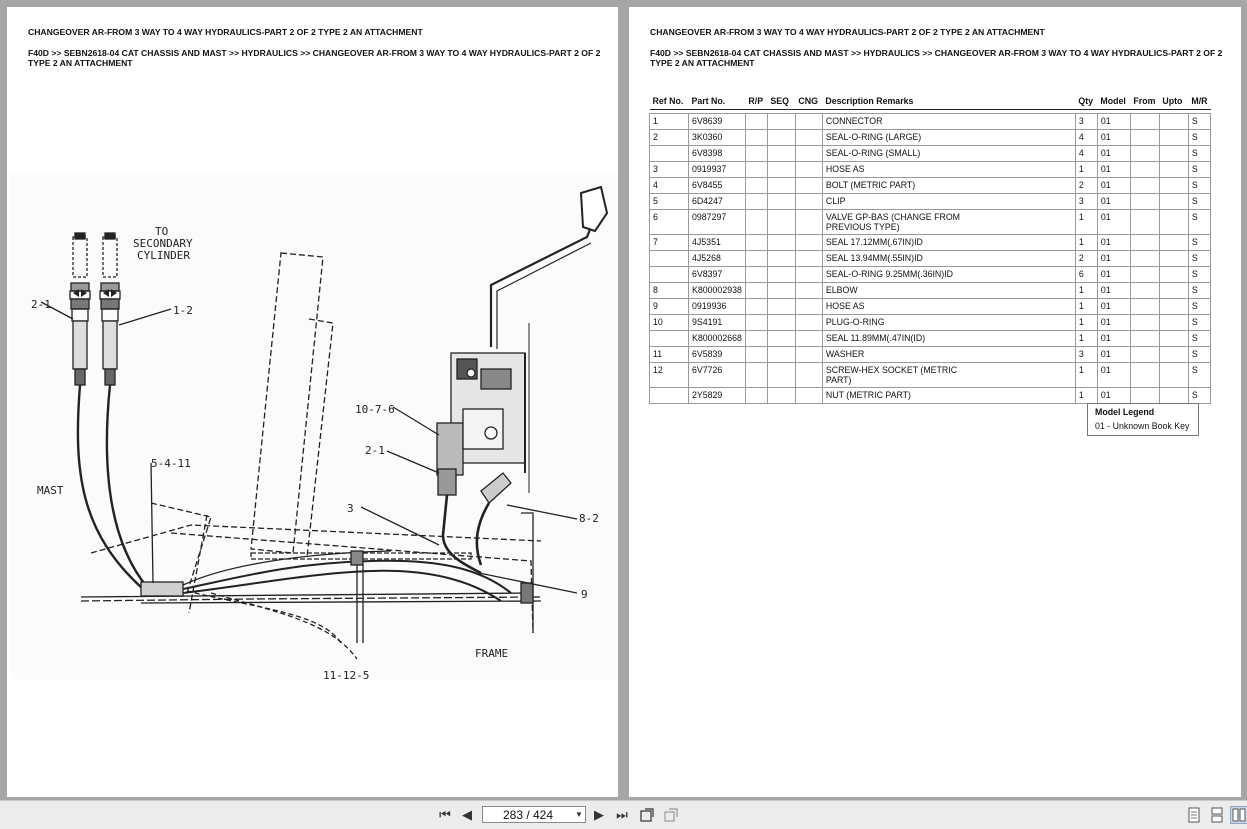 This screenshot has width=1247, height=829. Describe the element at coordinates (50, 490) in the screenshot. I see `label-mast: MAST` at that location.